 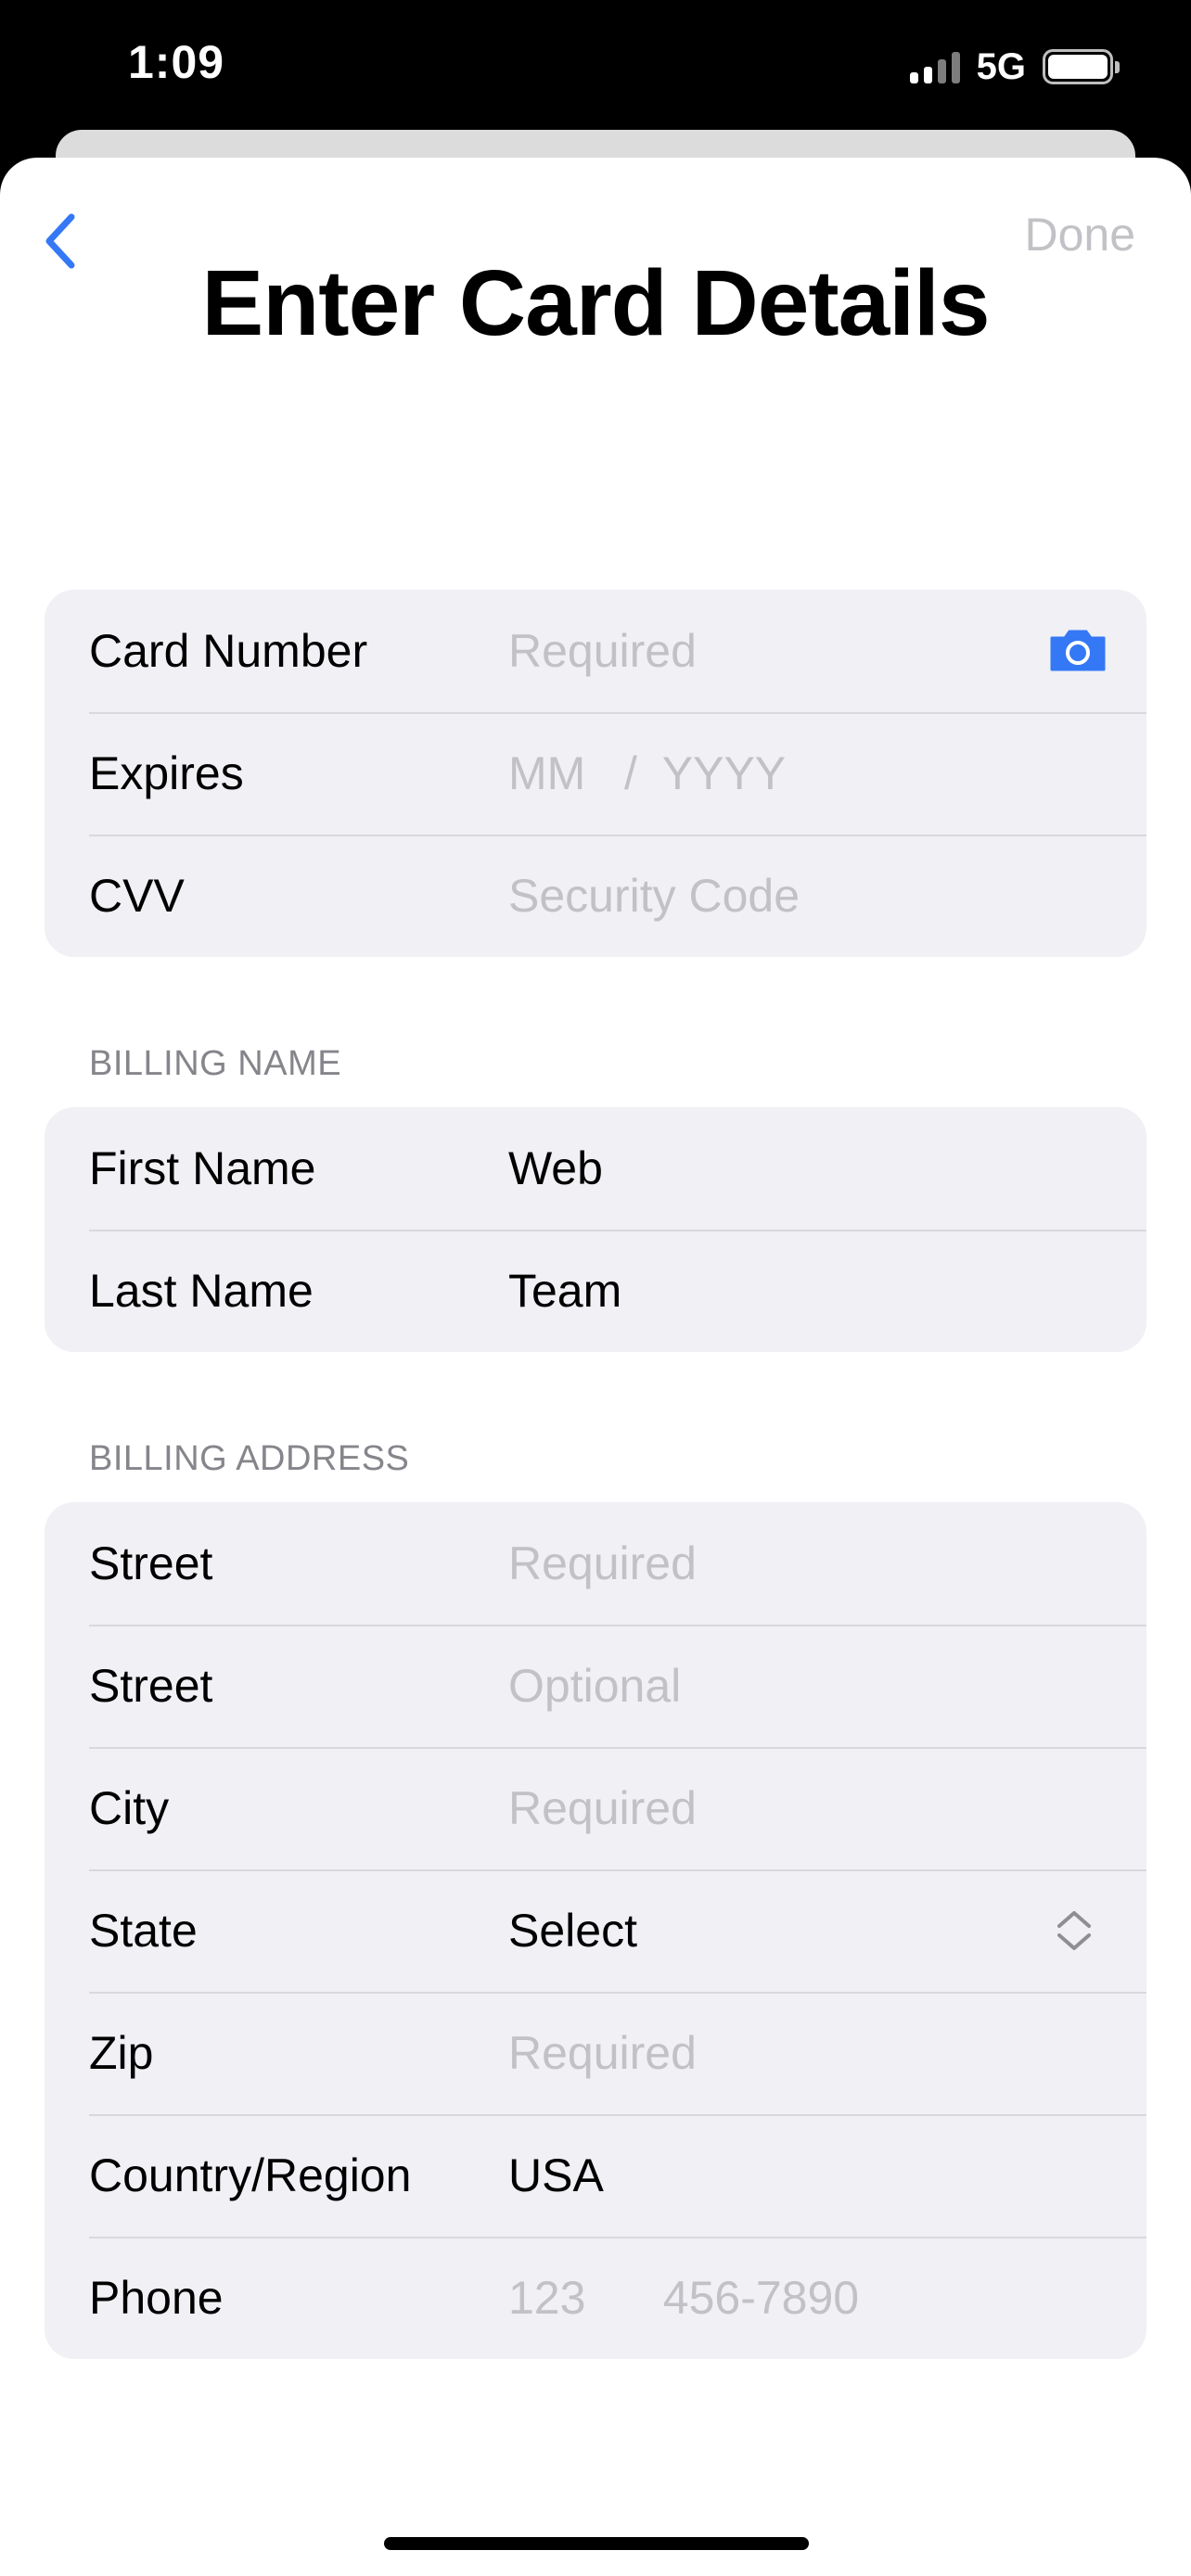 I want to click on zip-field: Required, so click(x=602, y=2053).